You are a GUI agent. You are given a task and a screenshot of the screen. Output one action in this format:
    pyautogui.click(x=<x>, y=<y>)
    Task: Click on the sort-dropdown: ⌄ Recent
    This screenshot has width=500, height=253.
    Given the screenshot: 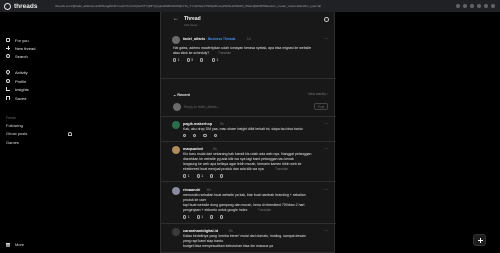 What is the action you would take?
    pyautogui.click(x=181, y=94)
    